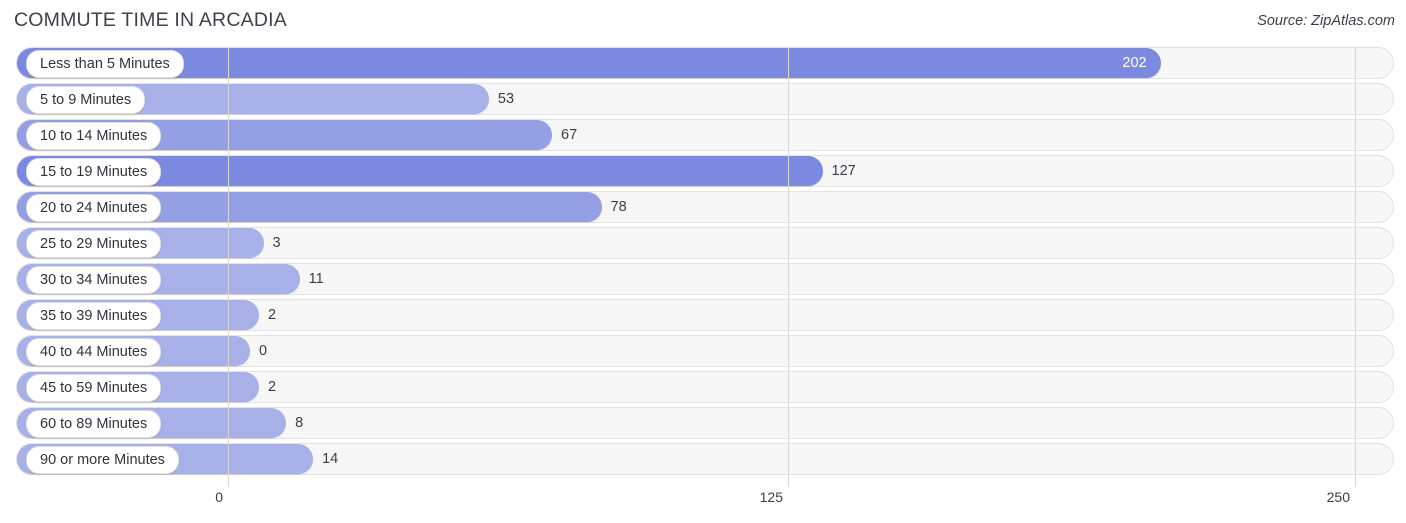 Image resolution: width=1406 pixels, height=523 pixels. I want to click on bar-category-label: 40 to 44 Minutes, so click(94, 352).